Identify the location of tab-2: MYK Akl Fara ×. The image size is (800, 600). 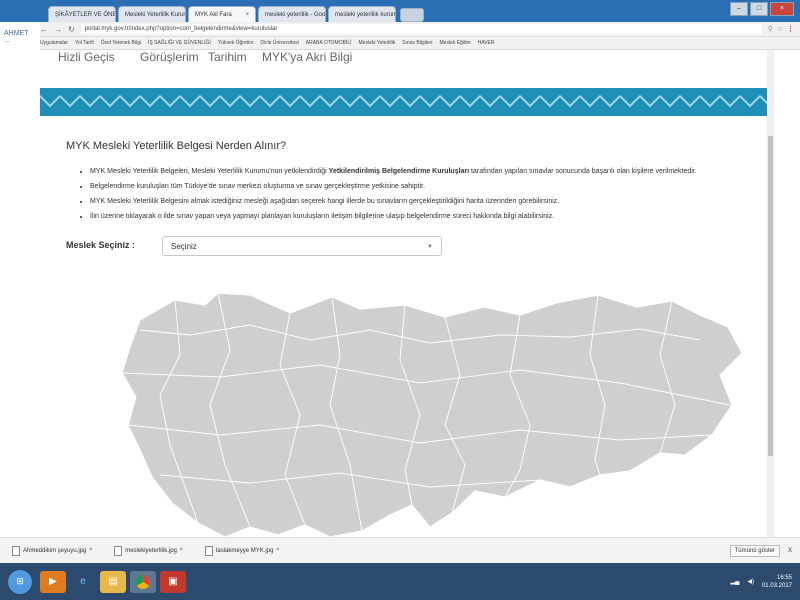
(222, 14).